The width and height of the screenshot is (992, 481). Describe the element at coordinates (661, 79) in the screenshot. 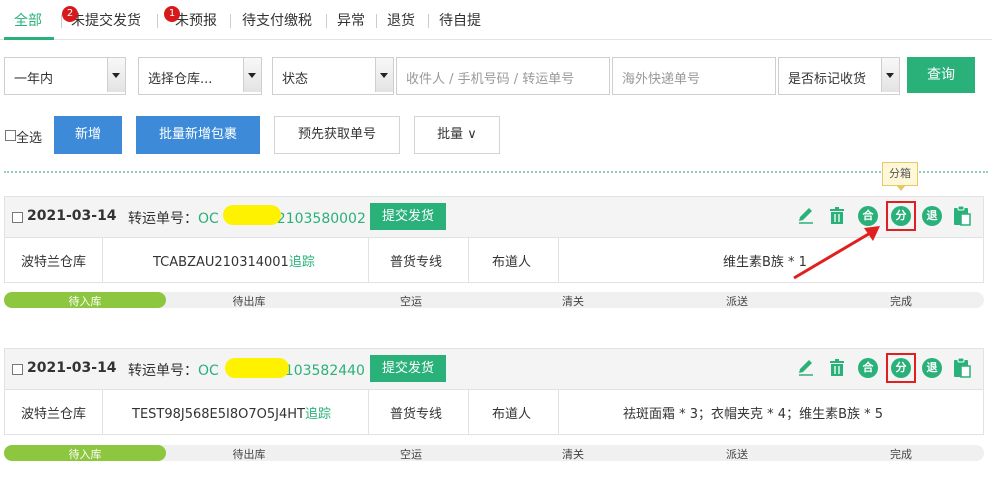

I see `overseas-placeholder: 海外快递单号` at that location.